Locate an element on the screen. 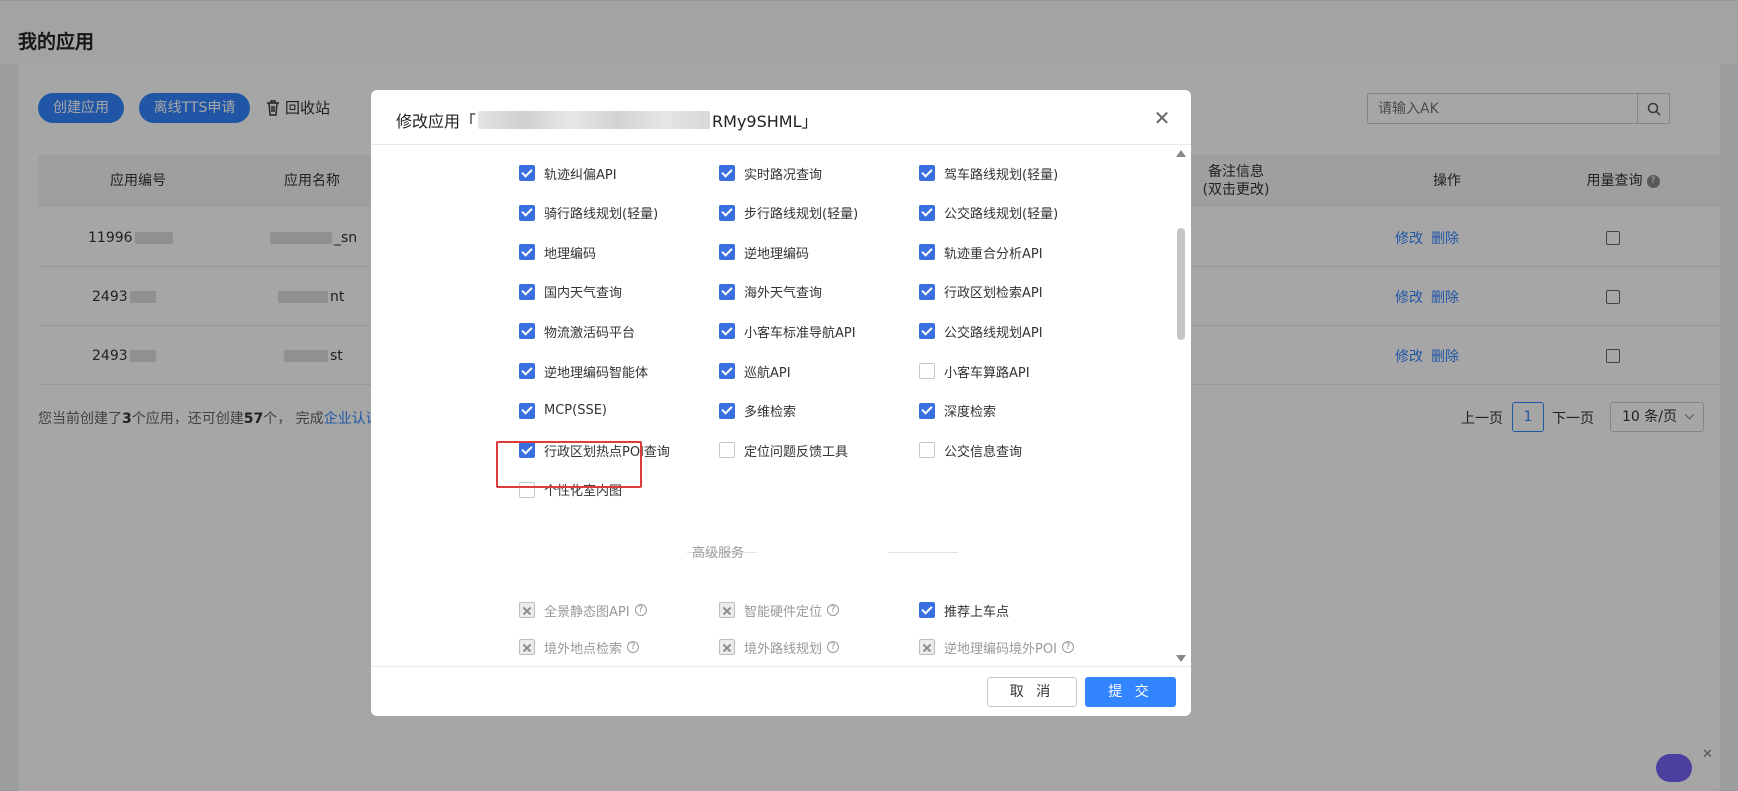  service-option: 多维检索 is located at coordinates (757, 411).